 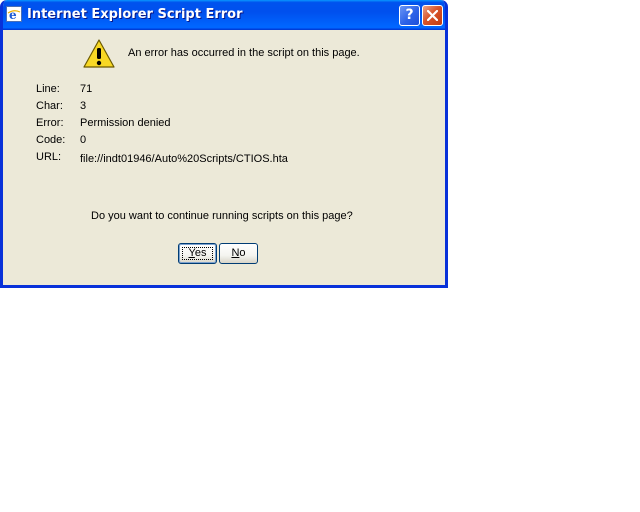 What do you see at coordinates (50, 123) in the screenshot?
I see `error-label: Error:` at bounding box center [50, 123].